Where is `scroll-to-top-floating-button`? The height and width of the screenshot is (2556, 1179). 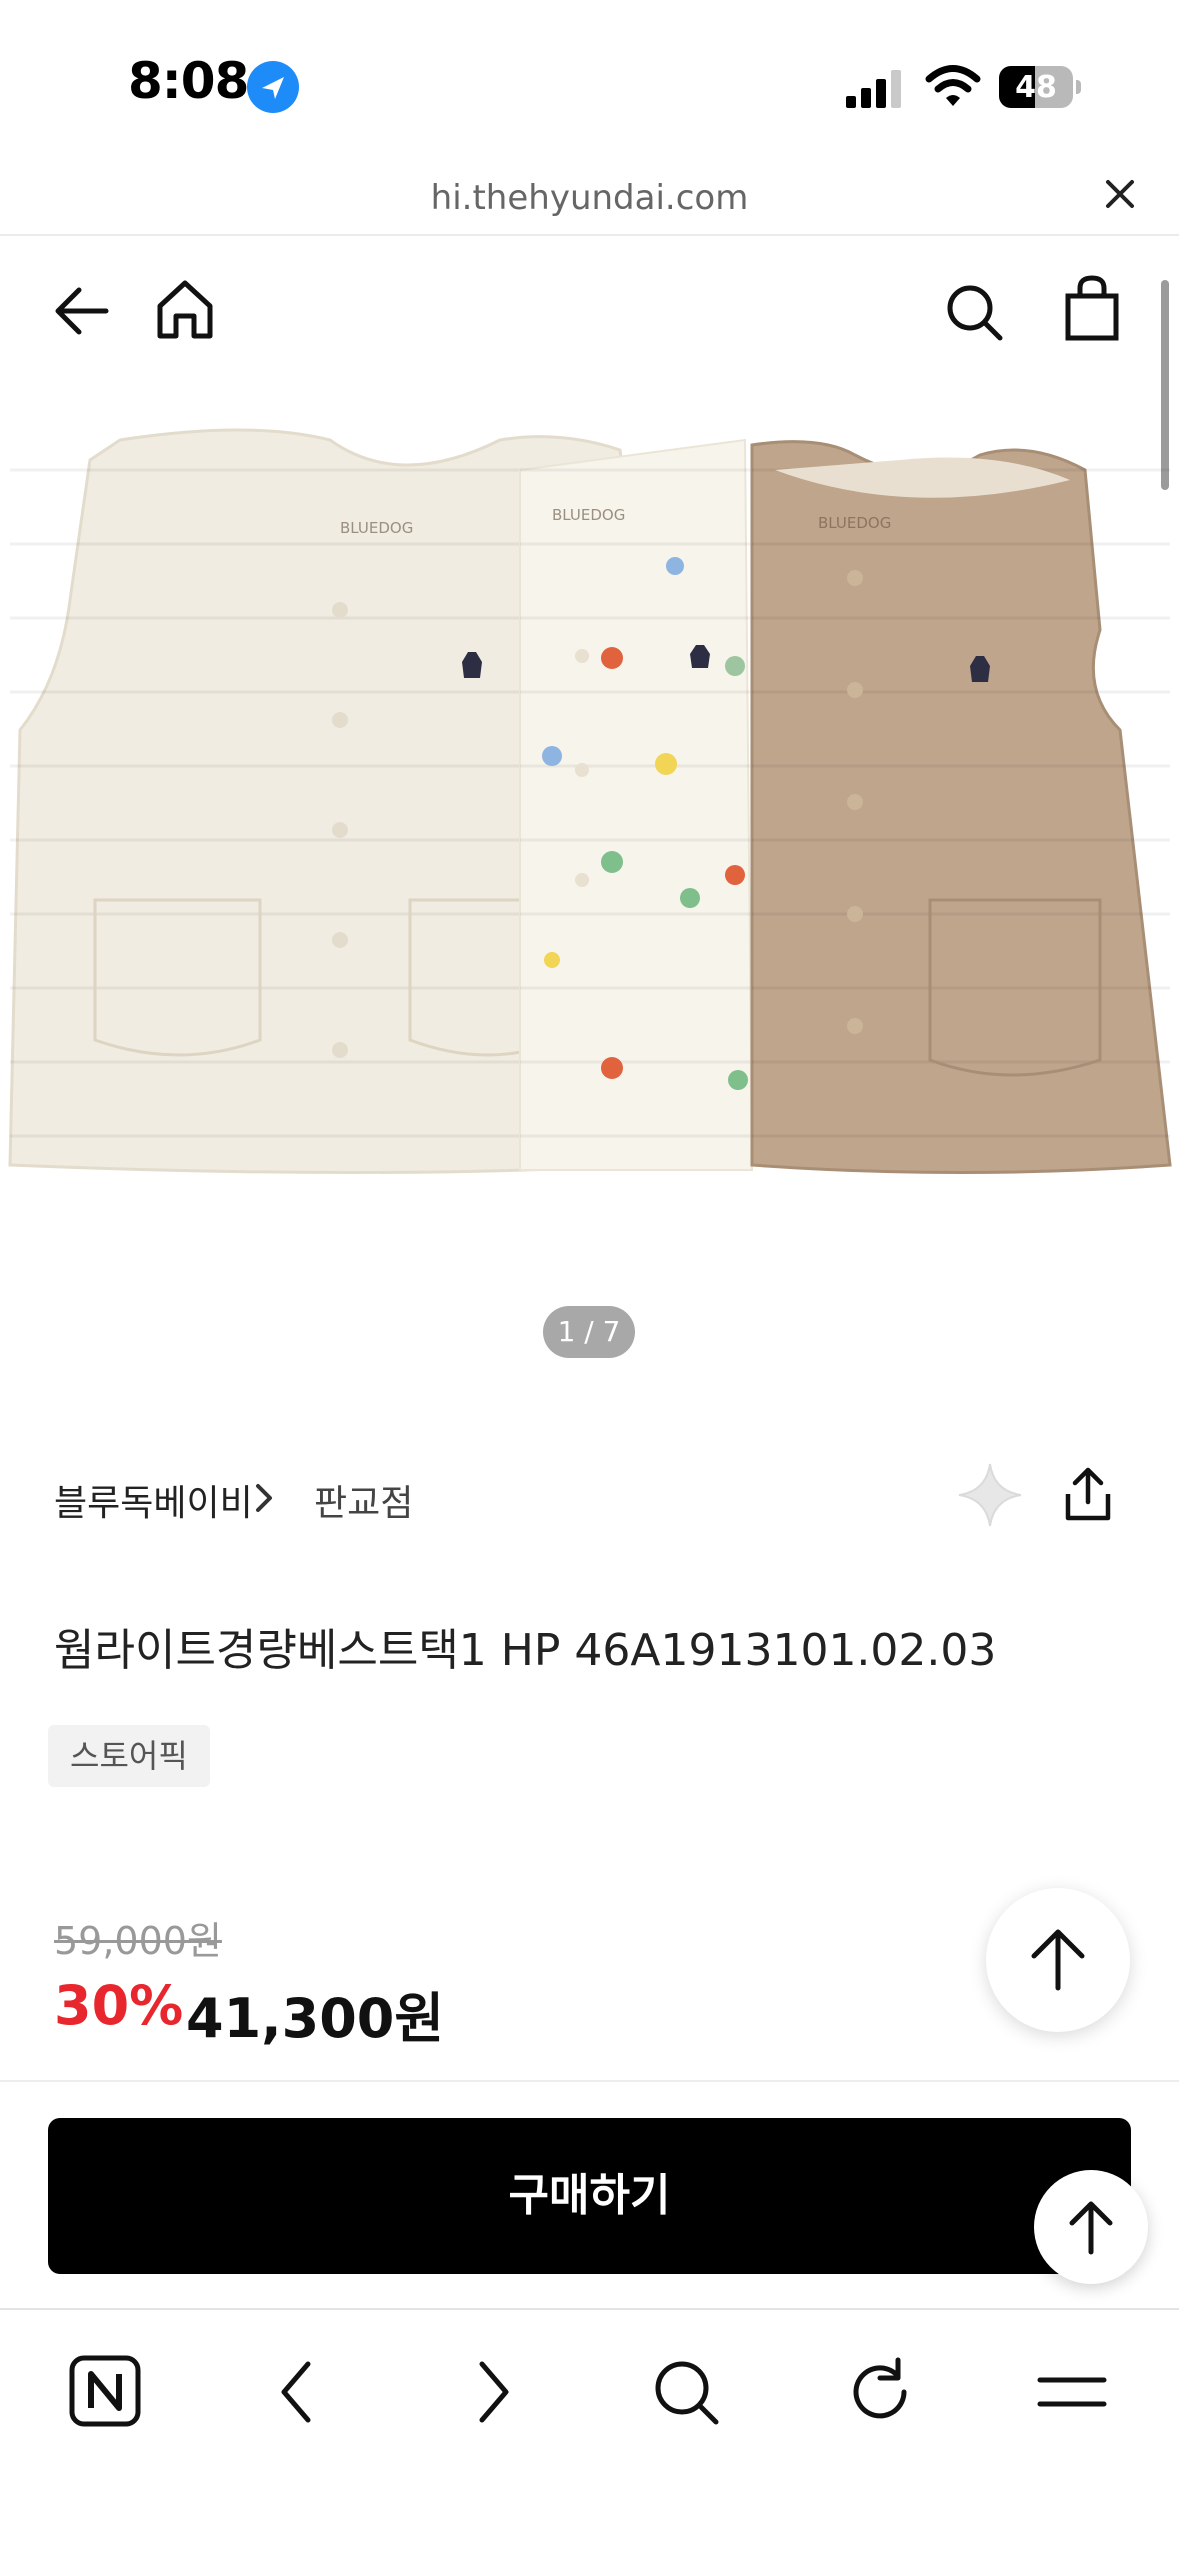 scroll-to-top-floating-button is located at coordinates (1091, 2227).